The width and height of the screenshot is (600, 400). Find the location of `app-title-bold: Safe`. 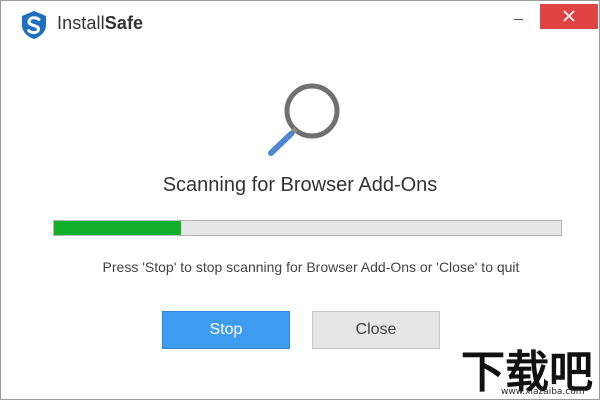

app-title-bold: Safe is located at coordinates (124, 23).